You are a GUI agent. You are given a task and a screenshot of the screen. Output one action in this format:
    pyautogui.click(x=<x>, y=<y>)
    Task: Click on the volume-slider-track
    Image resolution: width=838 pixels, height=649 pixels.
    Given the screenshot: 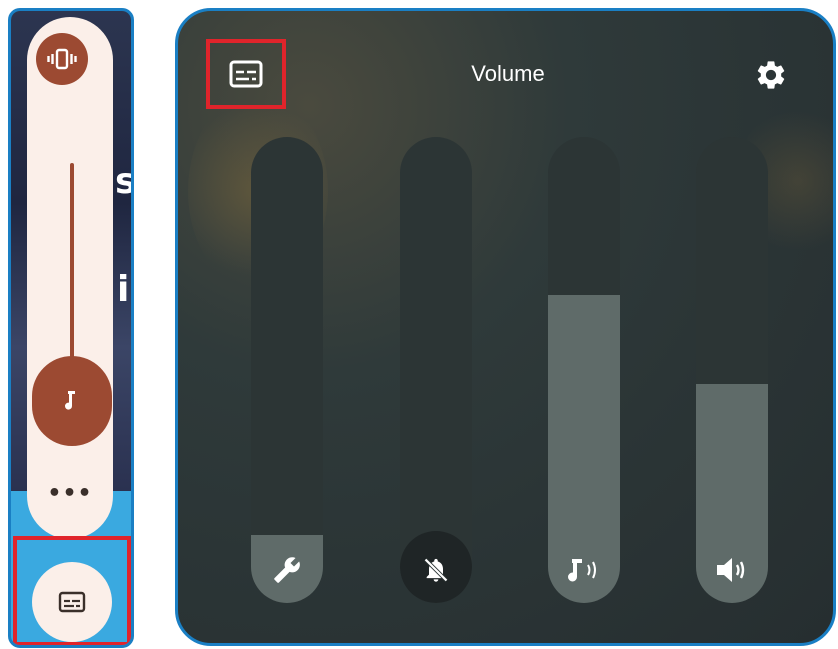 What is the action you would take?
    pyautogui.click(x=72, y=263)
    